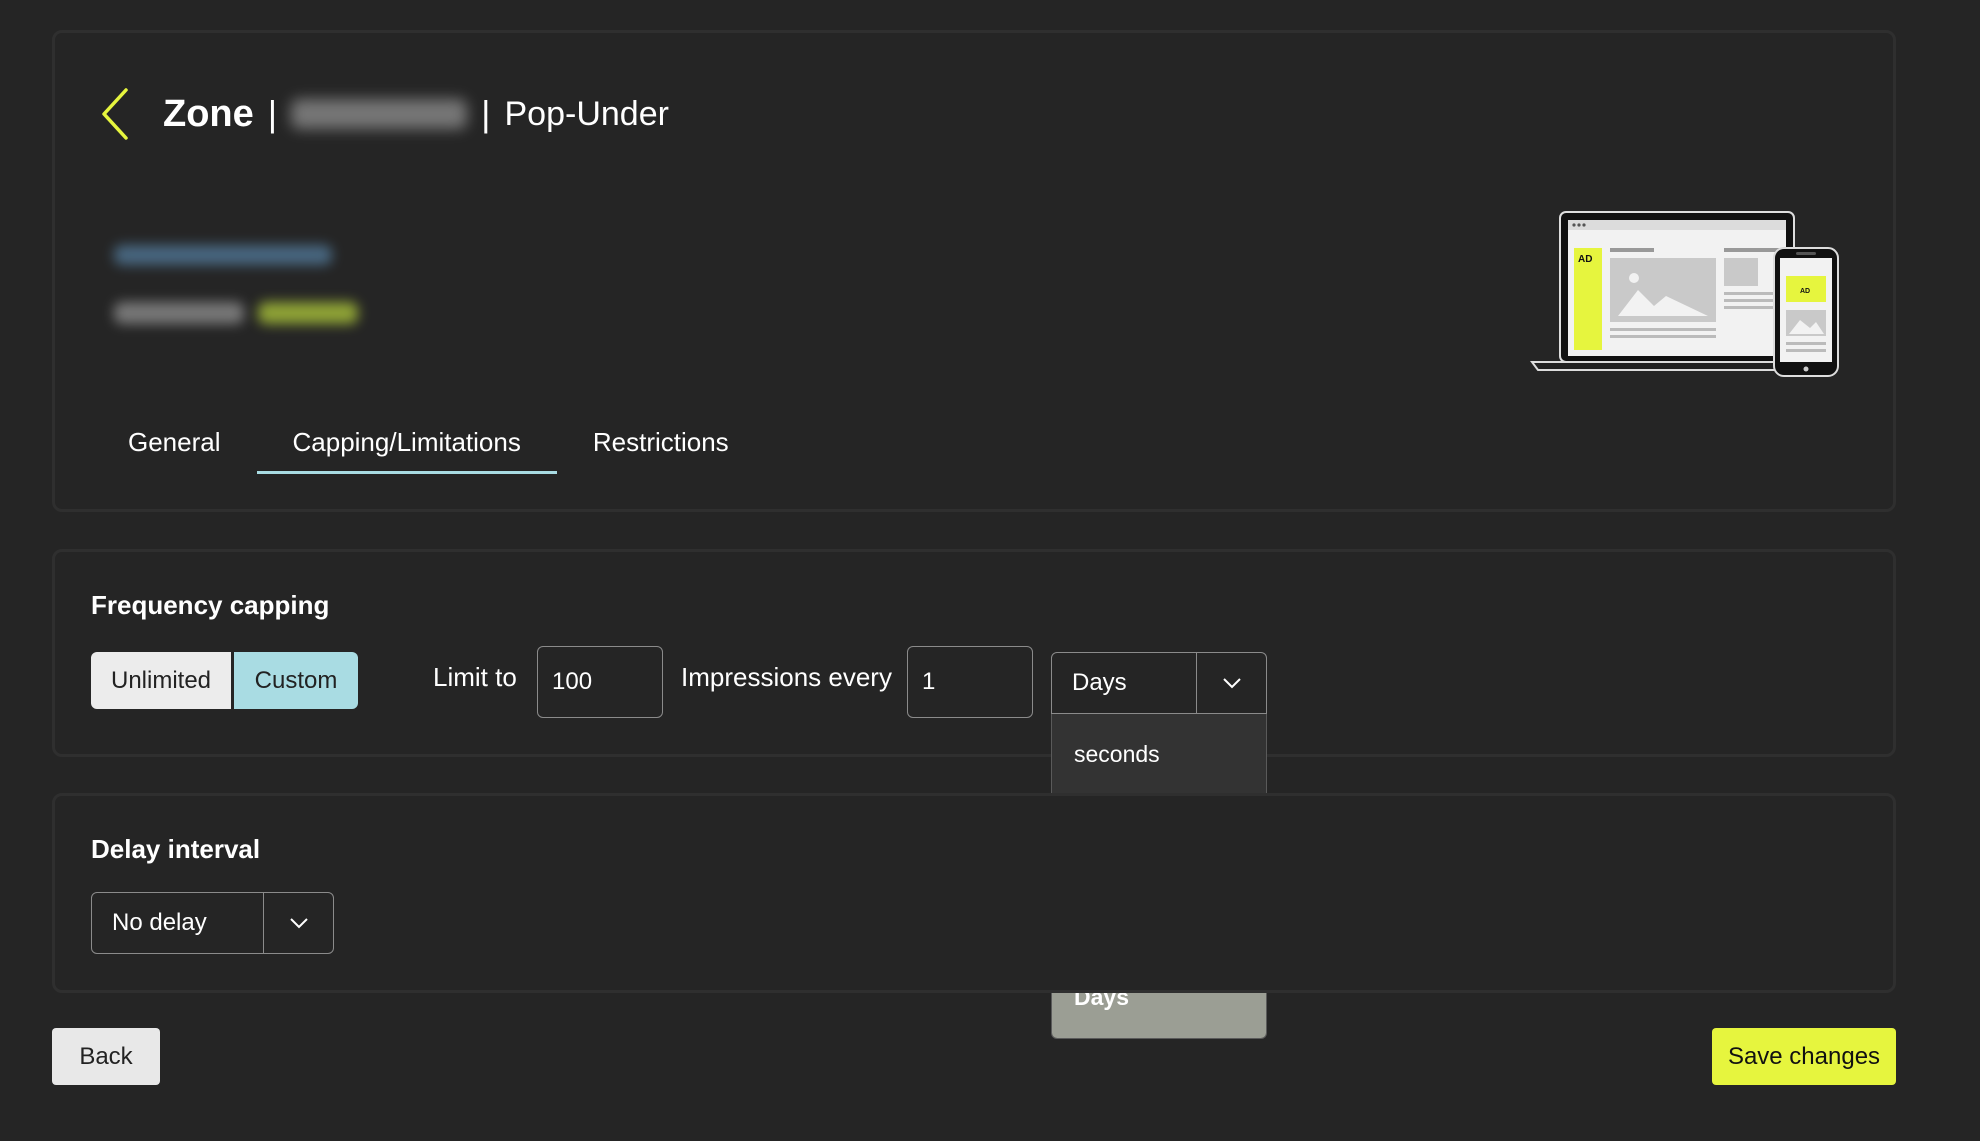 This screenshot has width=1980, height=1141. Describe the element at coordinates (1585, 259) in the screenshot. I see `desktop-ad-label: AD` at that location.